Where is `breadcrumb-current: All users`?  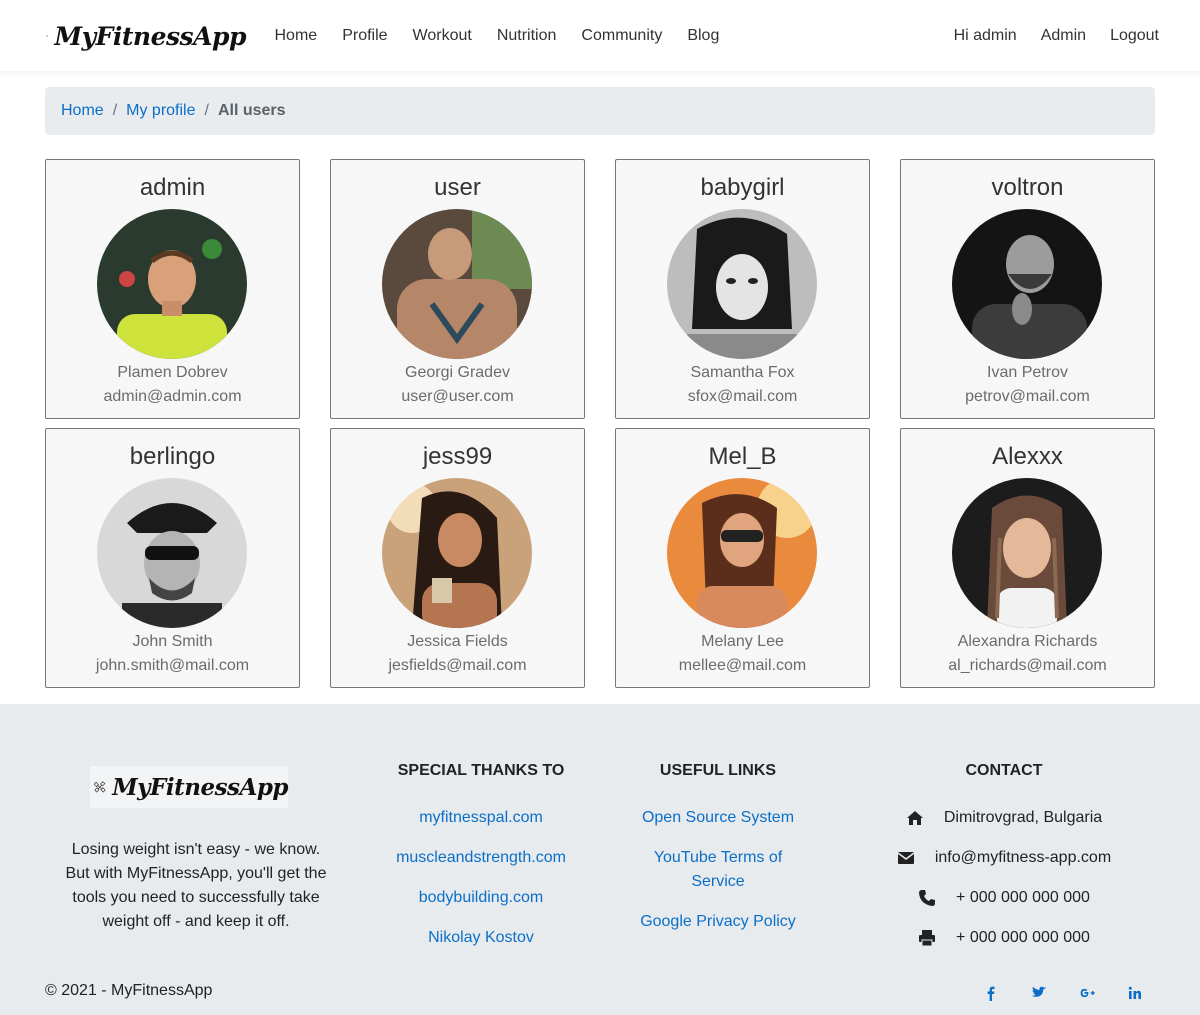
breadcrumb-current: All users is located at coordinates (251, 110).